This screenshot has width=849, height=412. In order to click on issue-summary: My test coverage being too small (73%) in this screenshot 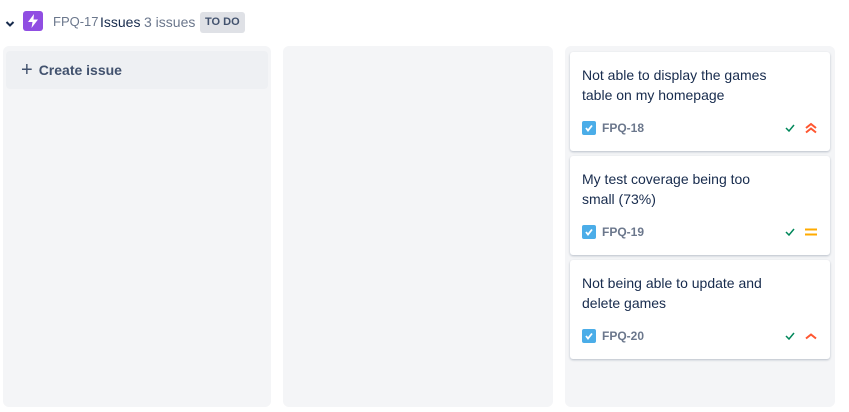, I will do `click(666, 189)`.